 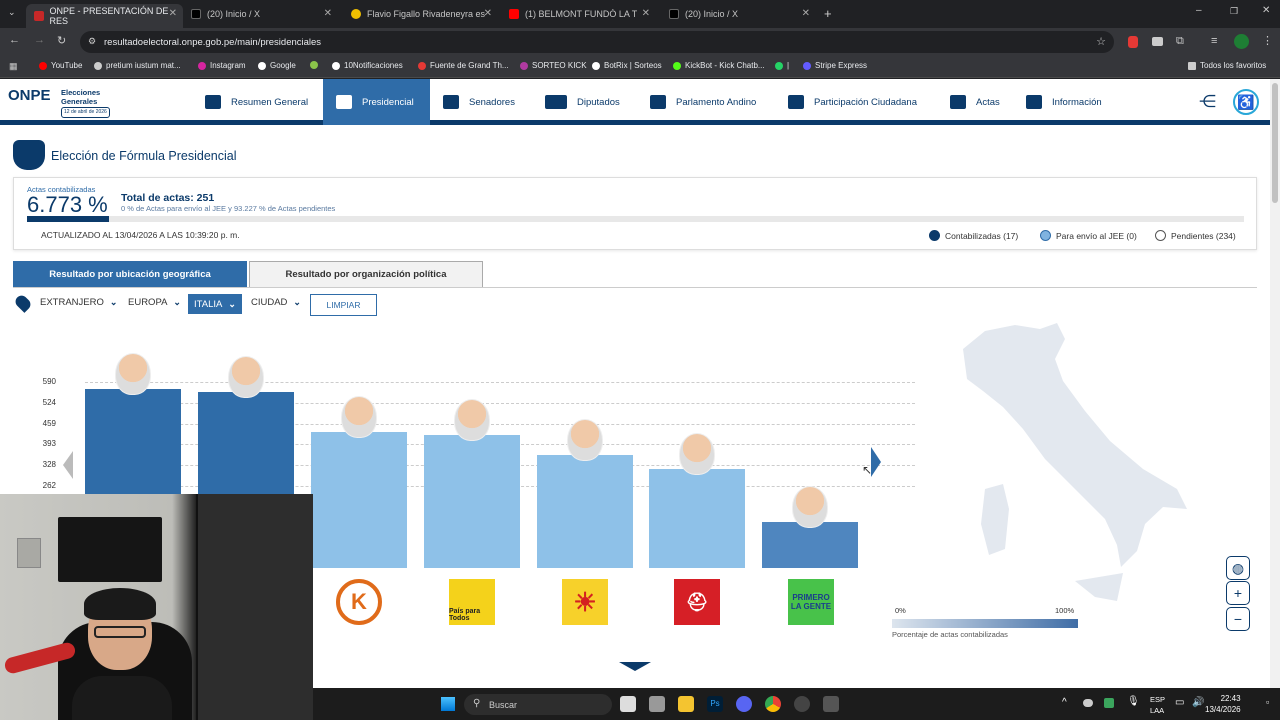 What do you see at coordinates (1238, 568) in the screenshot?
I see `globe-button: ◍` at bounding box center [1238, 568].